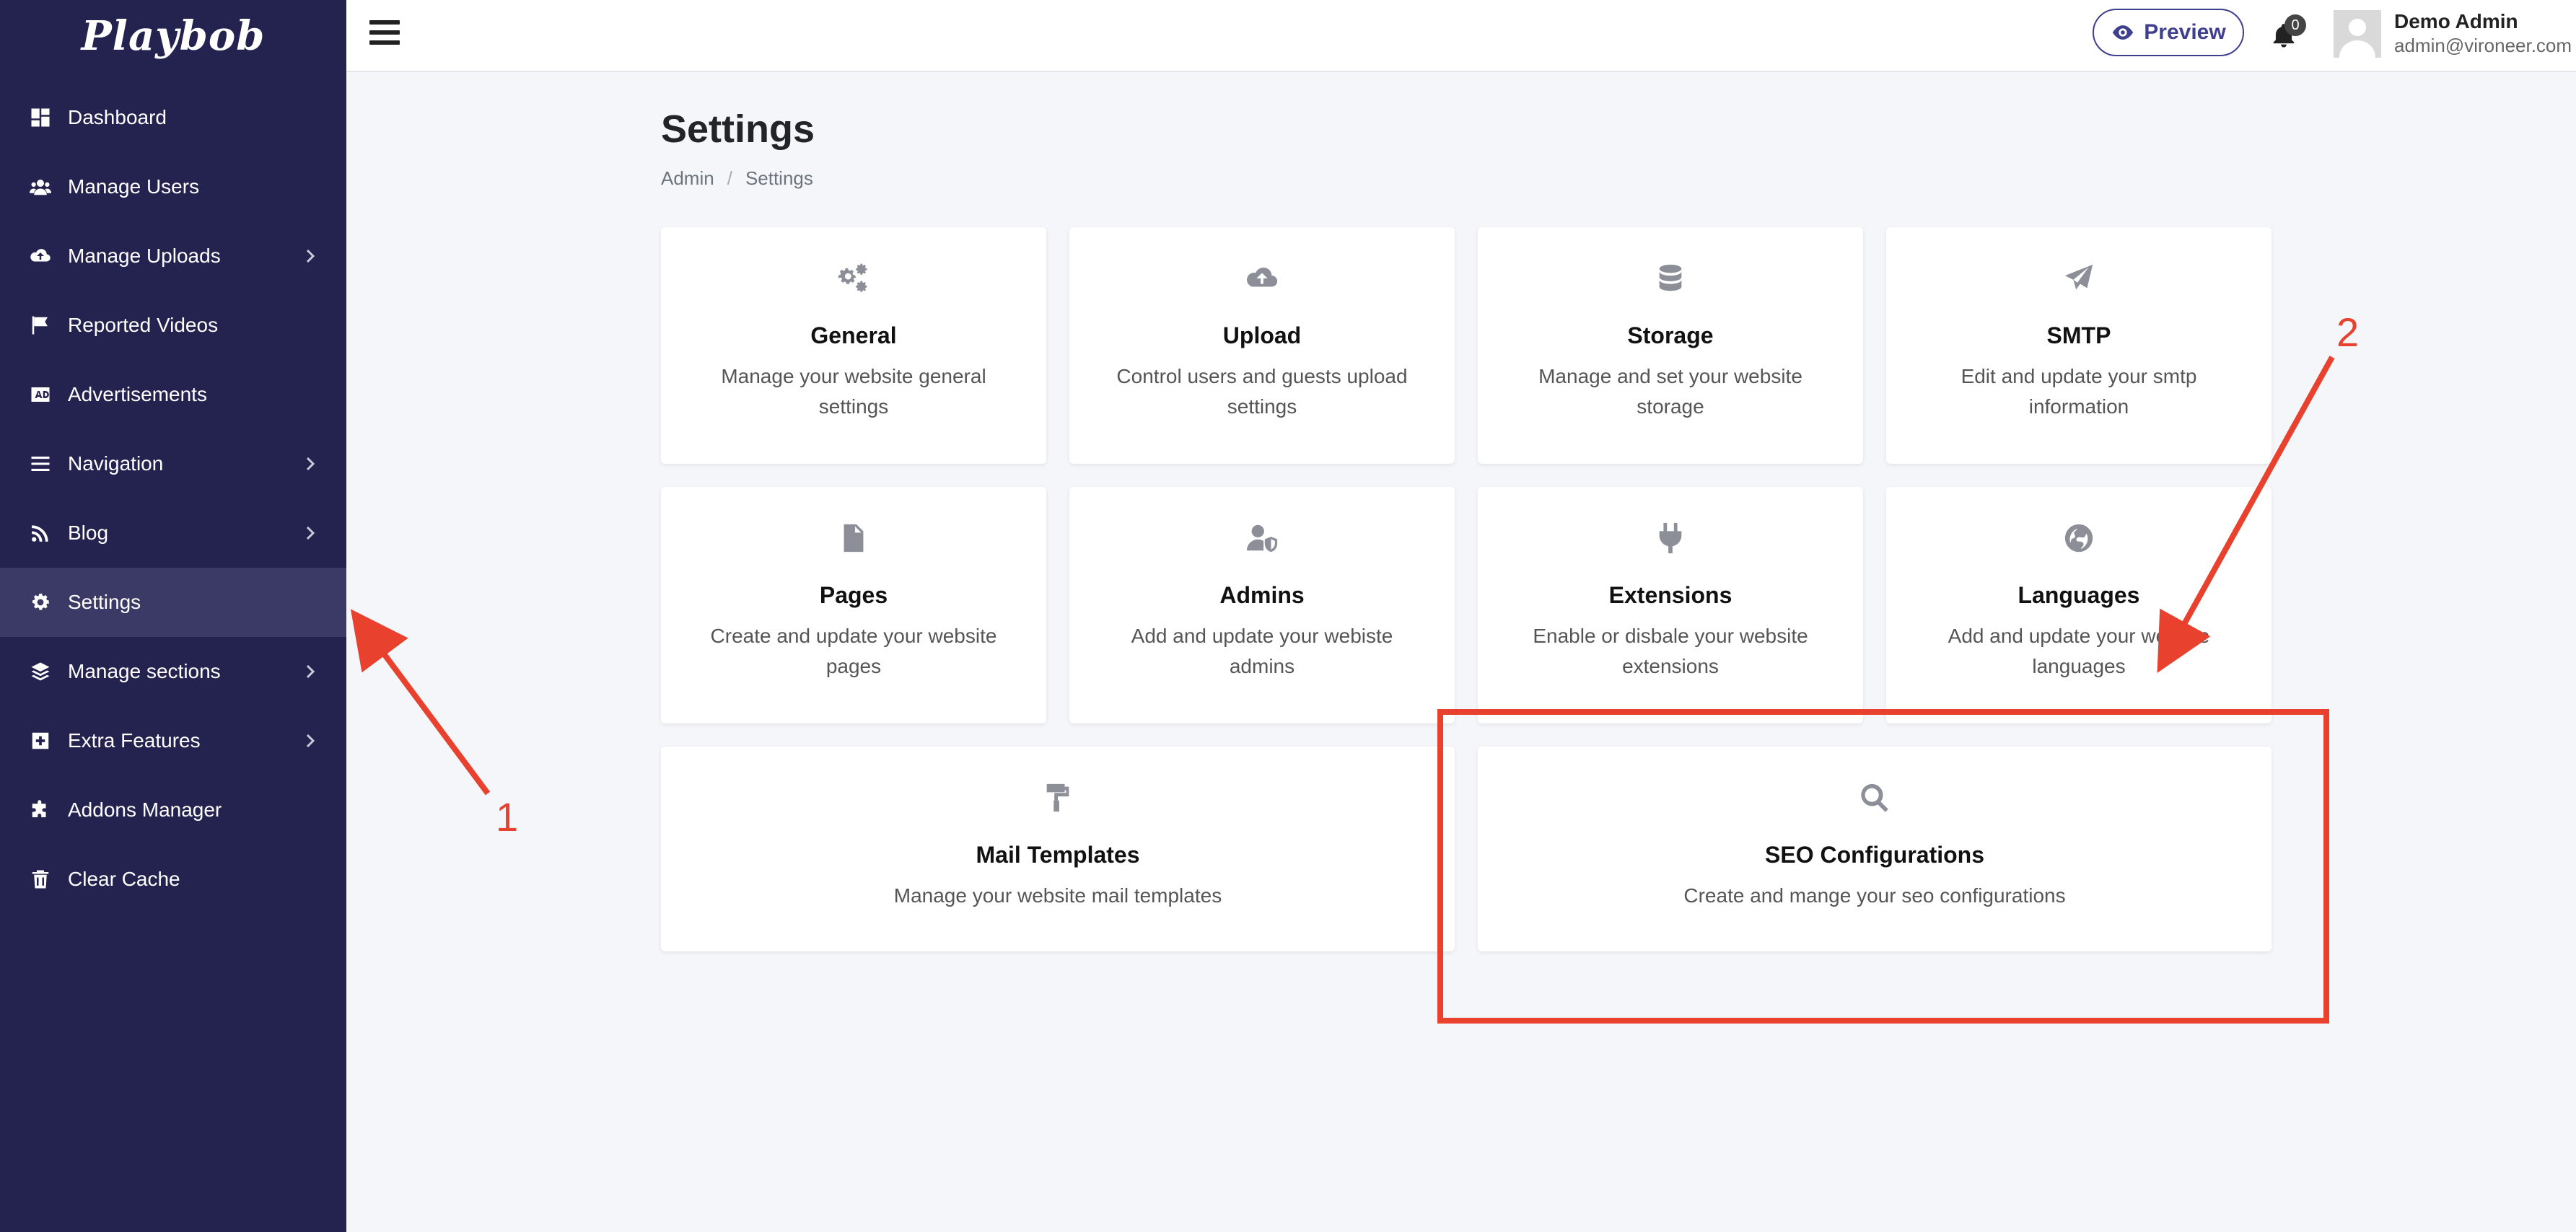 This screenshot has width=2576, height=1232. Describe the element at coordinates (1262, 539) in the screenshot. I see `user-shield-icon` at that location.